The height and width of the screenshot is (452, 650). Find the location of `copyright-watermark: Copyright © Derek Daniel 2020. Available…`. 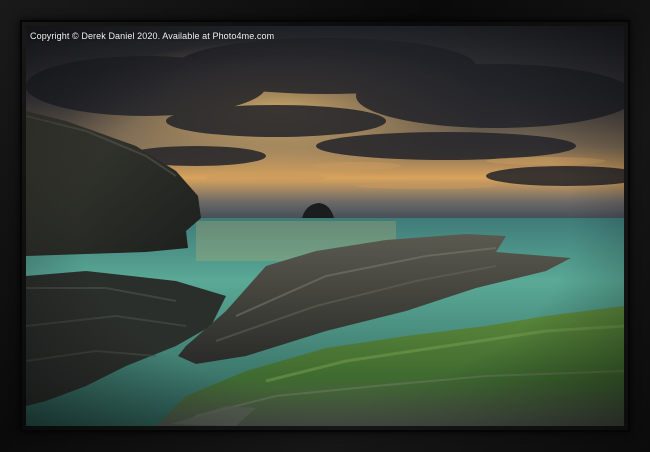

copyright-watermark: Copyright © Derek Daniel 2020. Available… is located at coordinates (152, 36).